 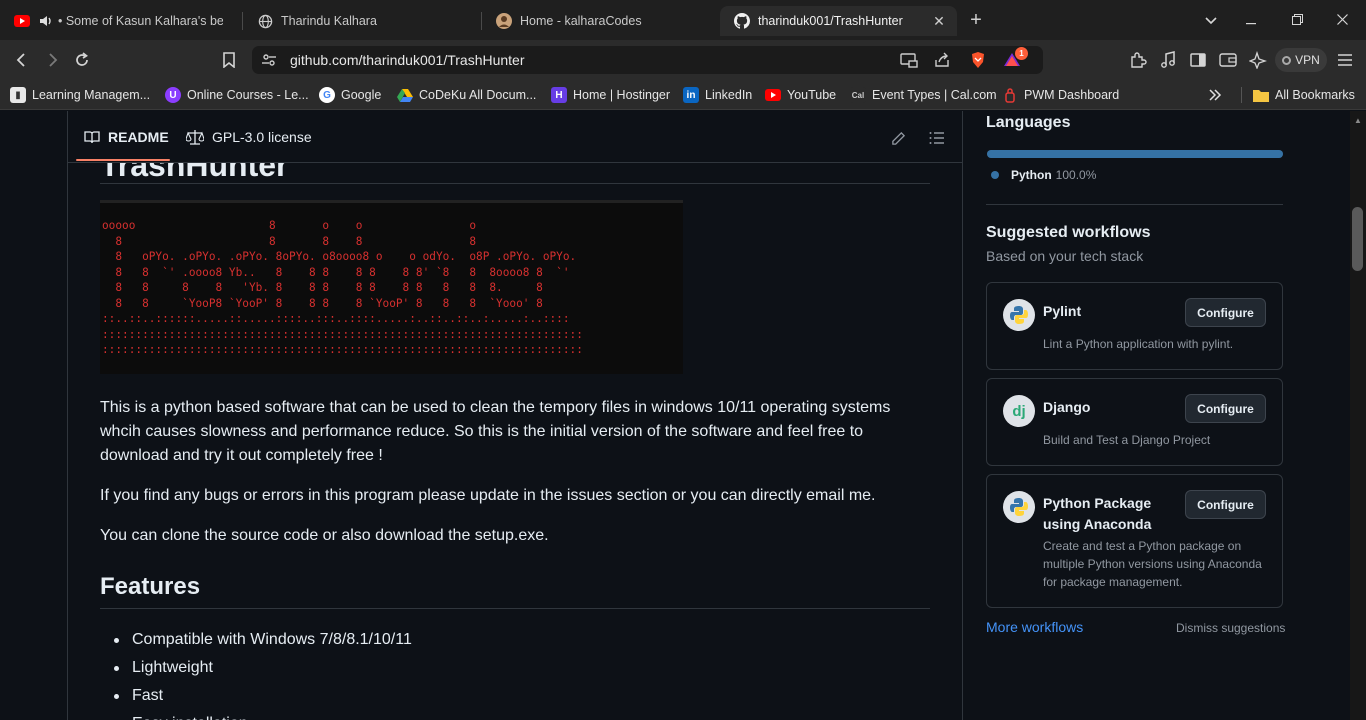 What do you see at coordinates (407, 60) in the screenshot?
I see `url-text: github.com/tharinduk001/TrashHunter` at bounding box center [407, 60].